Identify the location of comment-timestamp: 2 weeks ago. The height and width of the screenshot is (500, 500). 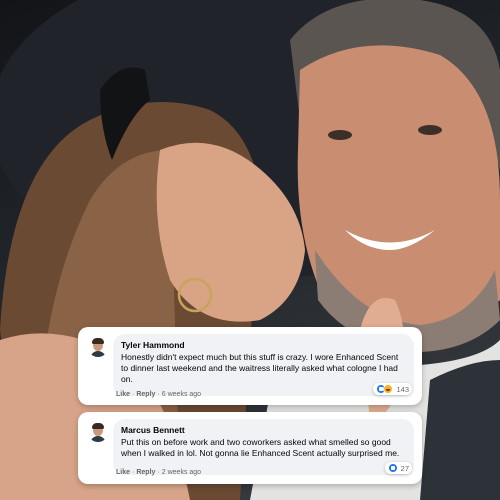
(181, 472).